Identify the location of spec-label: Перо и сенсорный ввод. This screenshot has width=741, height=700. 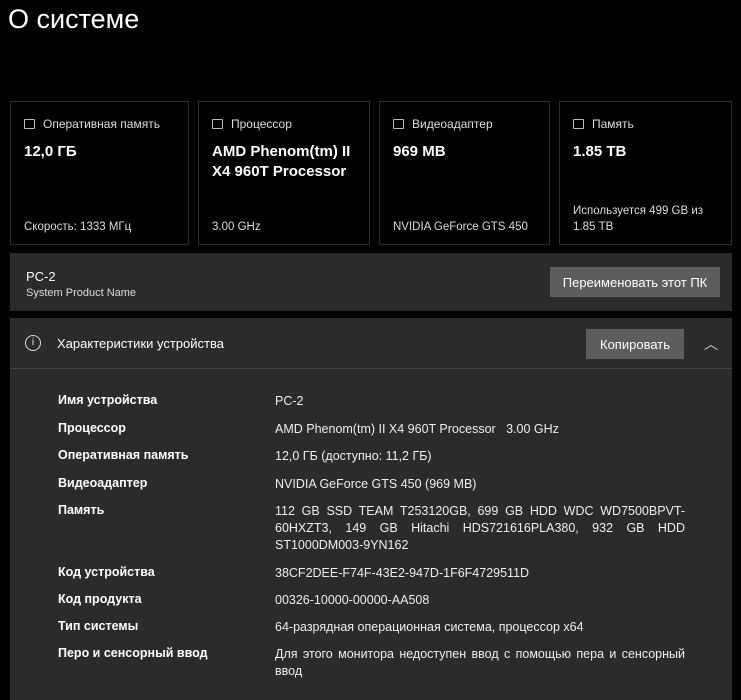
(133, 653).